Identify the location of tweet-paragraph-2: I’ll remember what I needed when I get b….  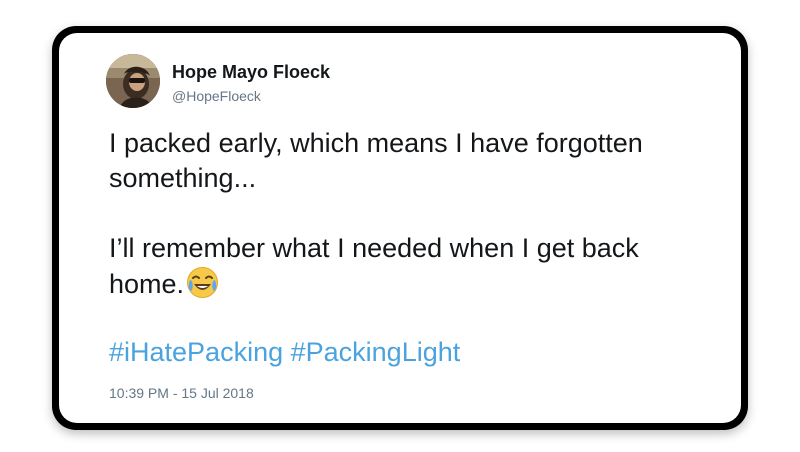
(409, 266).